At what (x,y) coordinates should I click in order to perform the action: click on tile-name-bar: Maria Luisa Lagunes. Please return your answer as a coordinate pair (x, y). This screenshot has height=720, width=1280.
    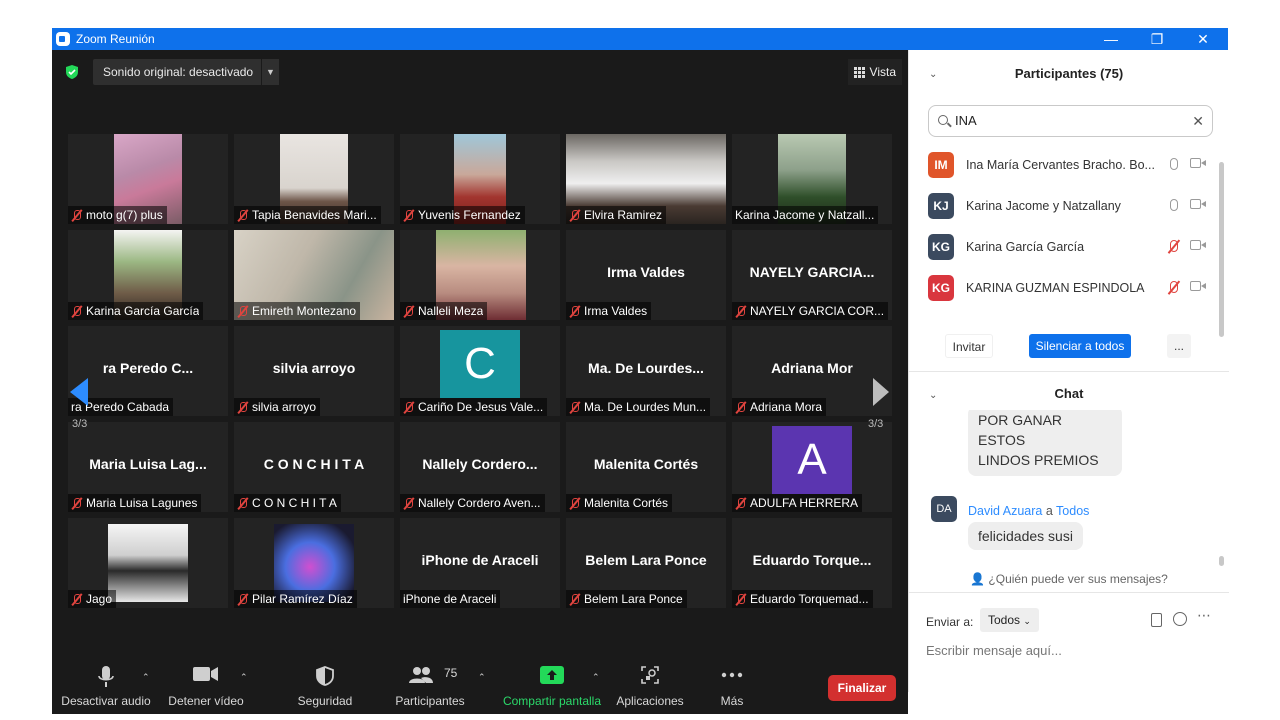
    Looking at the image, I should click on (135, 503).